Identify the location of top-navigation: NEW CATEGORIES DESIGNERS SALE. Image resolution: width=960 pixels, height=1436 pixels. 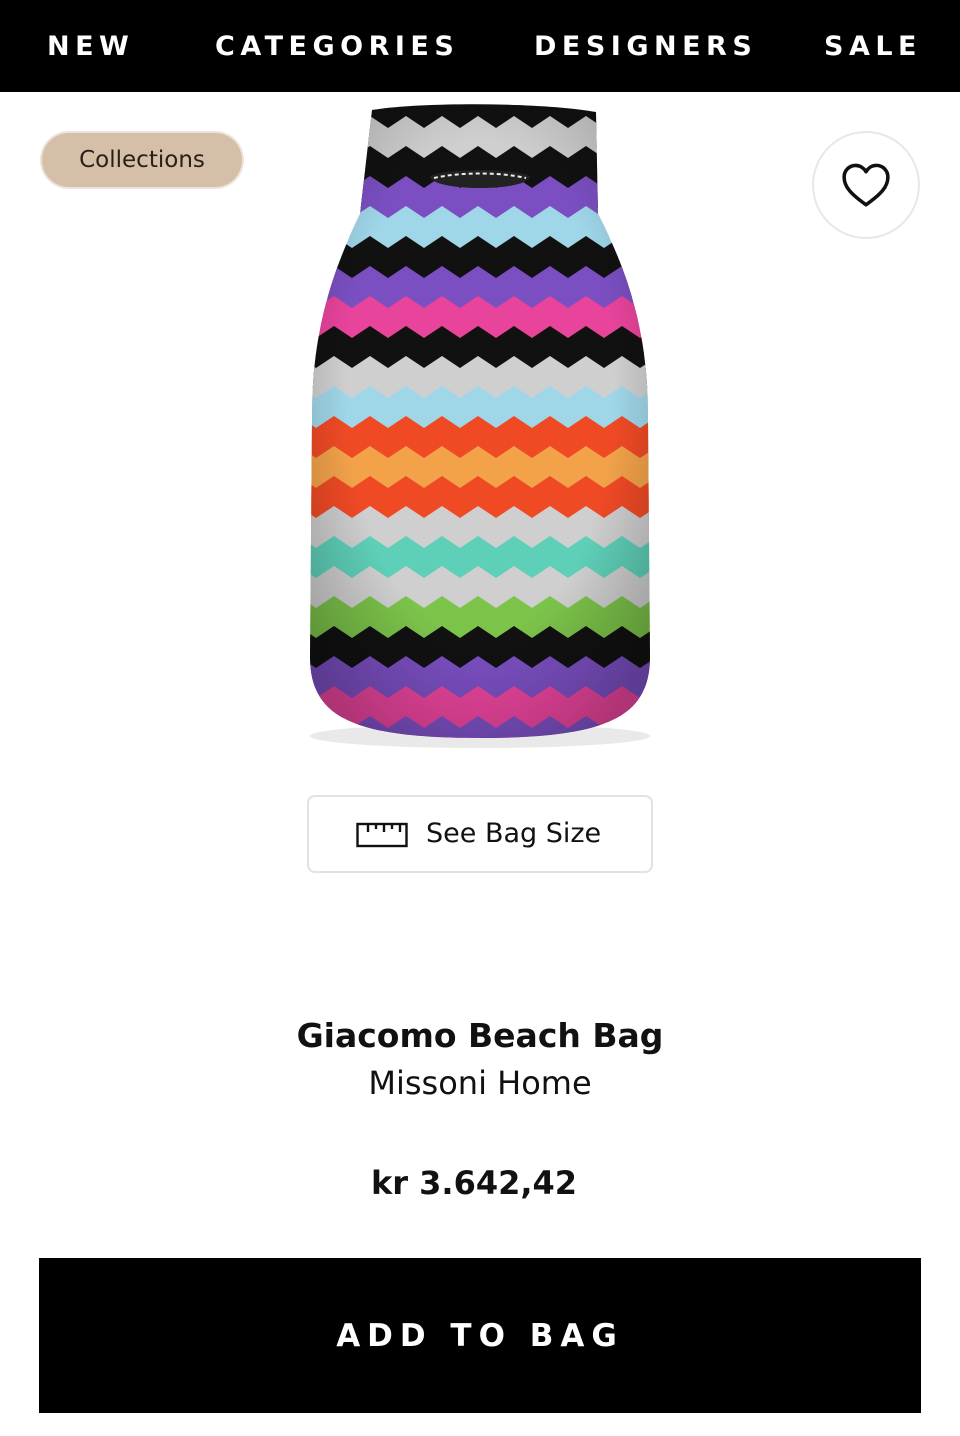
(480, 46).